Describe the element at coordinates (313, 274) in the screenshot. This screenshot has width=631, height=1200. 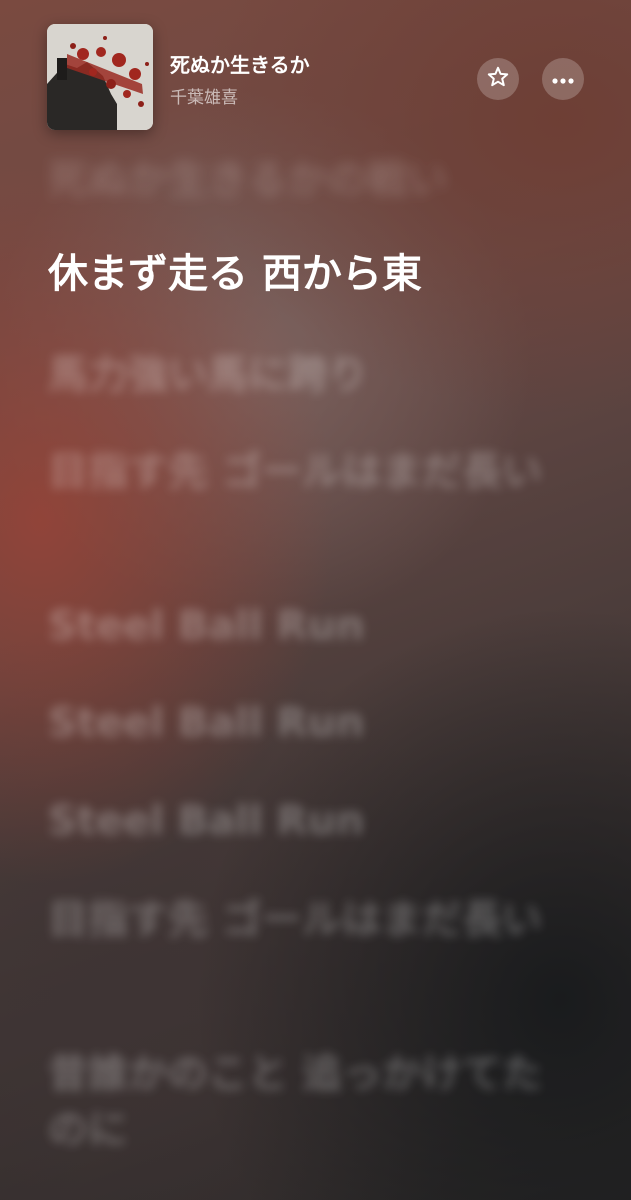
I see `lyric-line-current: 休まず走る 西から東` at that location.